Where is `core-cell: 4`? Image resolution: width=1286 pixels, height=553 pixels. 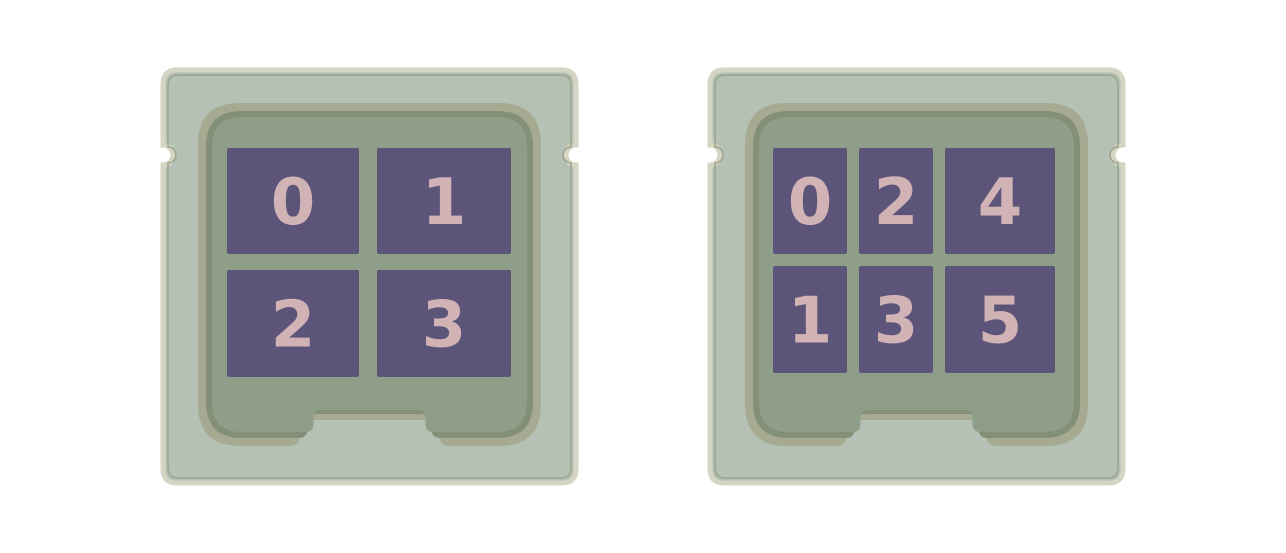
core-cell: 4 is located at coordinates (1000, 201).